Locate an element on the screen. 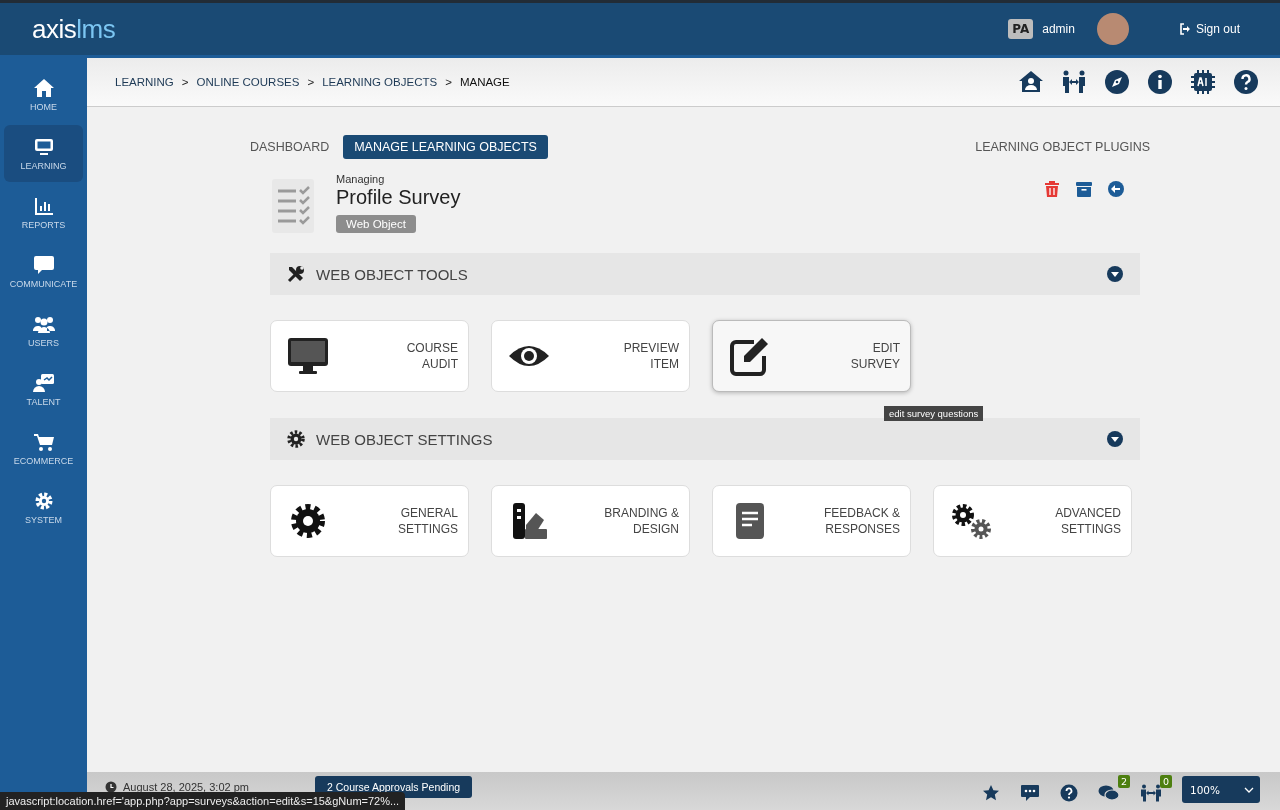 This screenshot has height=810, width=1280. compass-icon is located at coordinates (1117, 82).